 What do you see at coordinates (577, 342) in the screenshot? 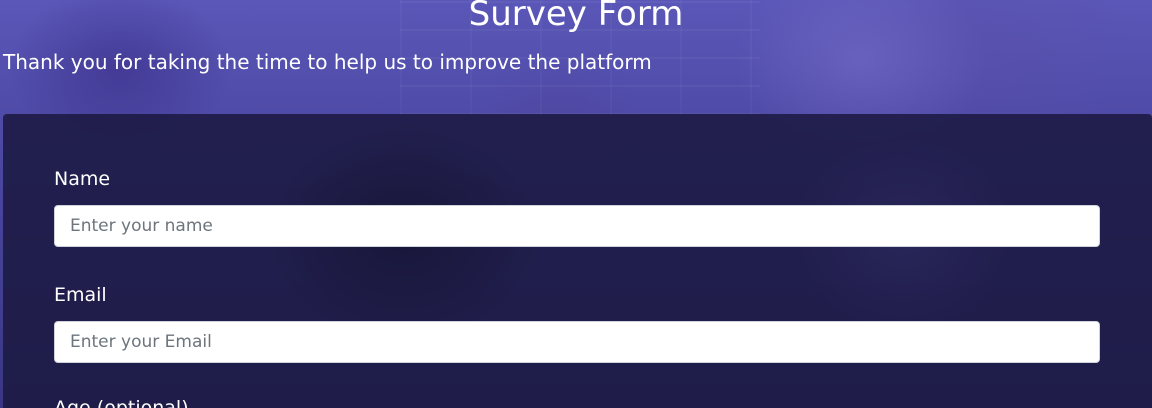
I see `email-input` at bounding box center [577, 342].